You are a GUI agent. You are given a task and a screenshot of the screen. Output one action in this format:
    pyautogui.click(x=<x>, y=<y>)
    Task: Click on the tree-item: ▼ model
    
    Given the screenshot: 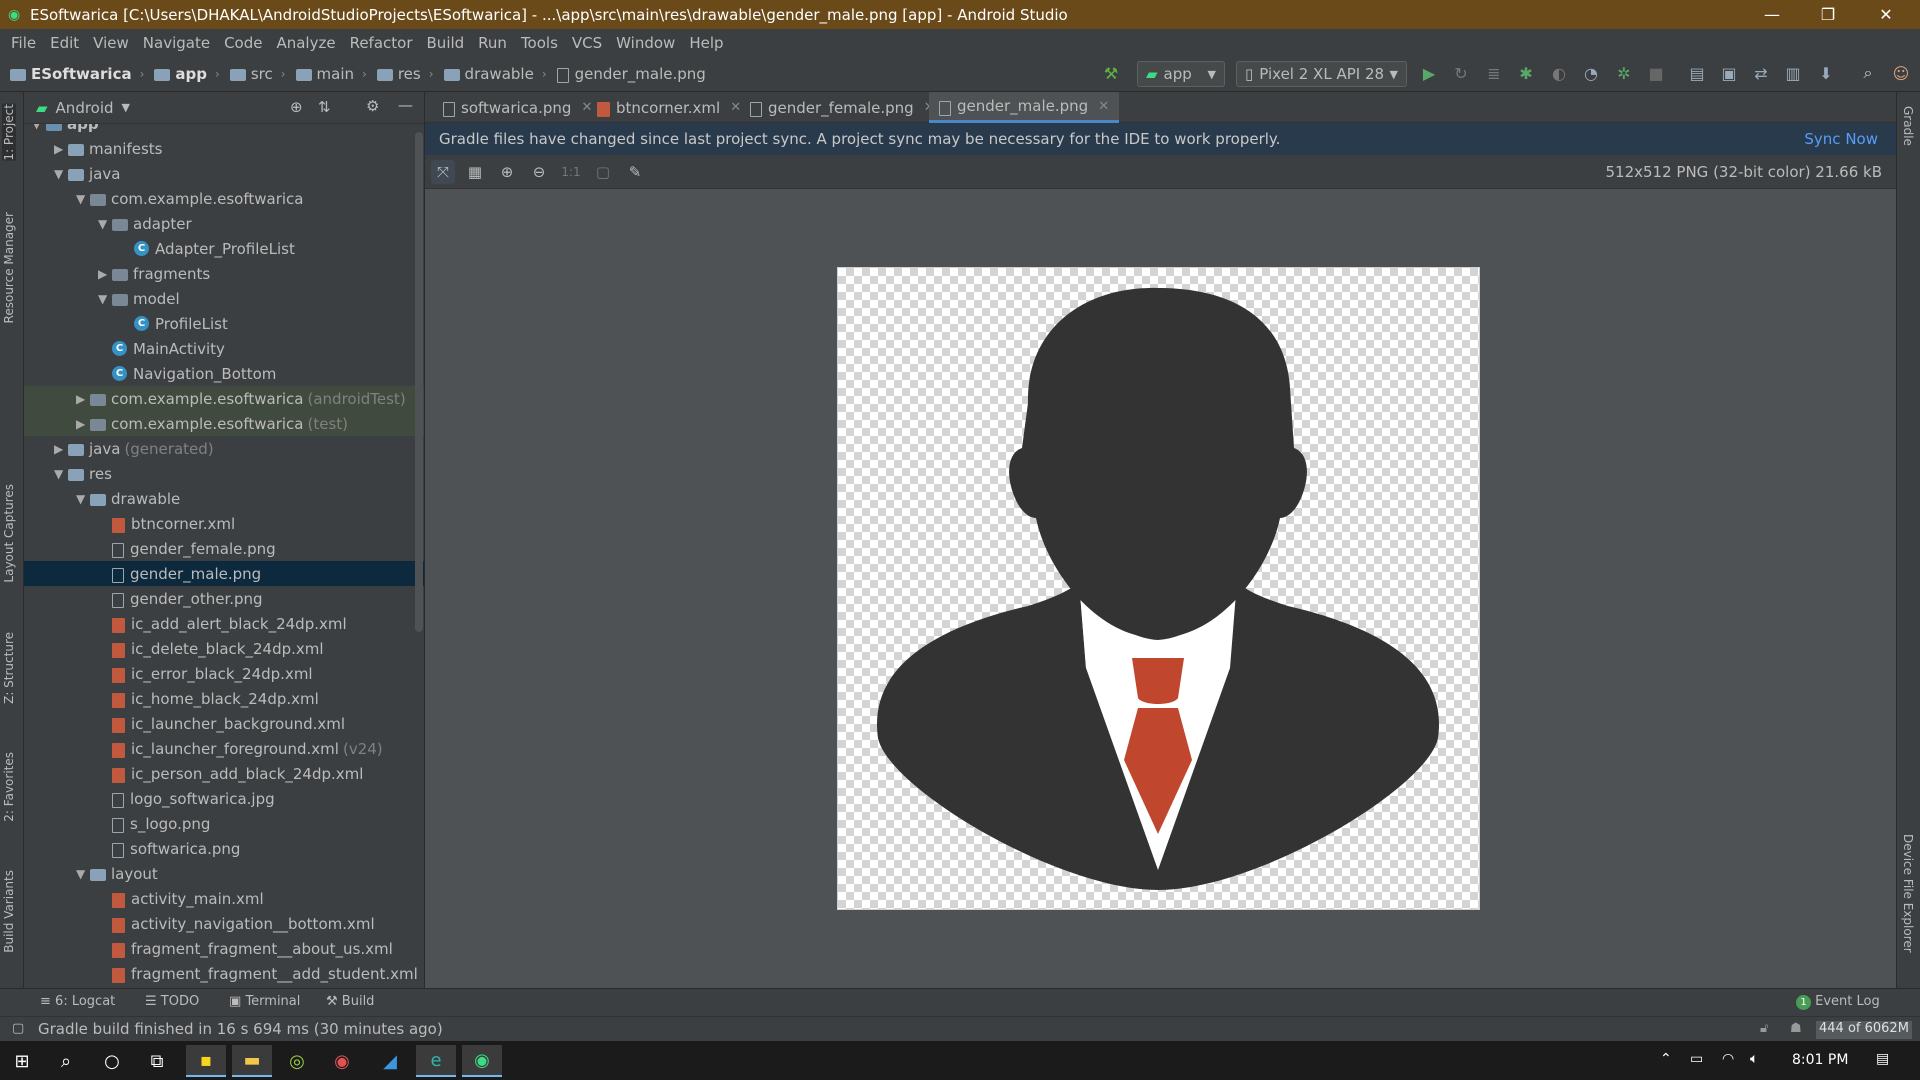 What is the action you would take?
    pyautogui.click(x=224, y=298)
    